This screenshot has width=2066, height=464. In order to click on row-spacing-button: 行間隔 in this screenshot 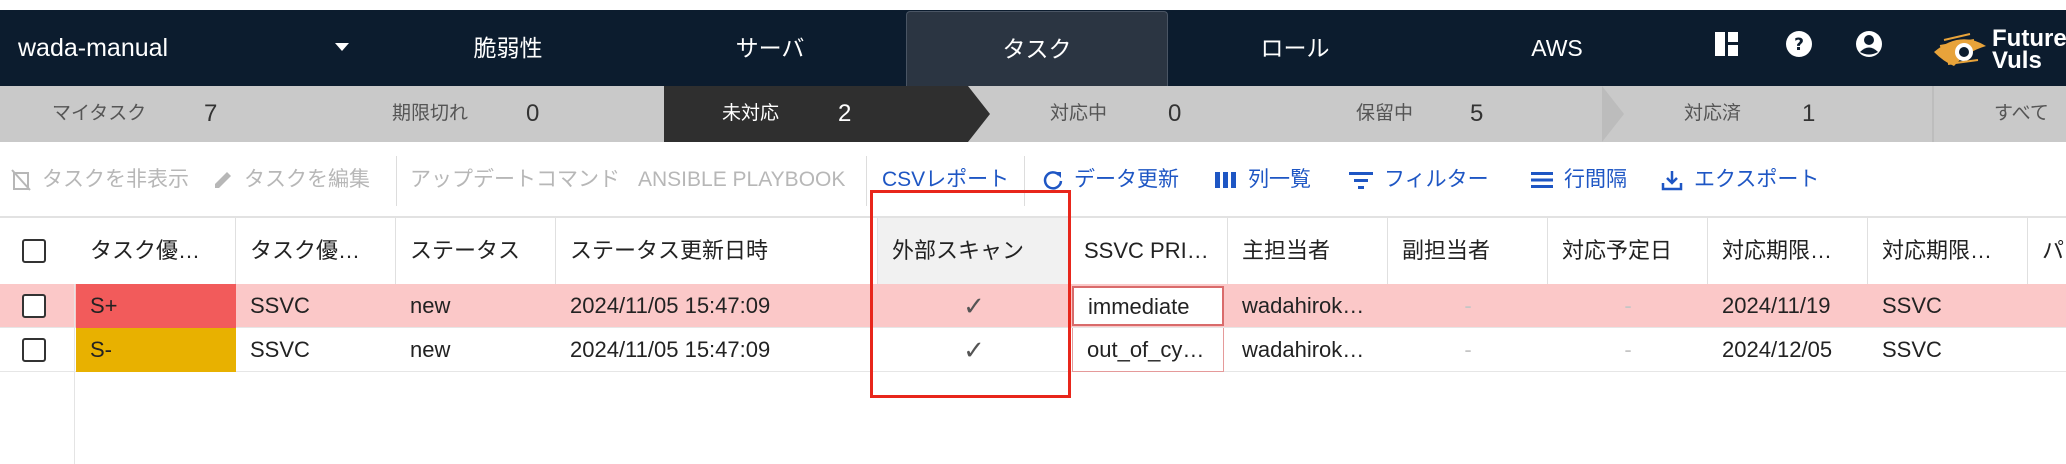, I will do `click(1578, 180)`.